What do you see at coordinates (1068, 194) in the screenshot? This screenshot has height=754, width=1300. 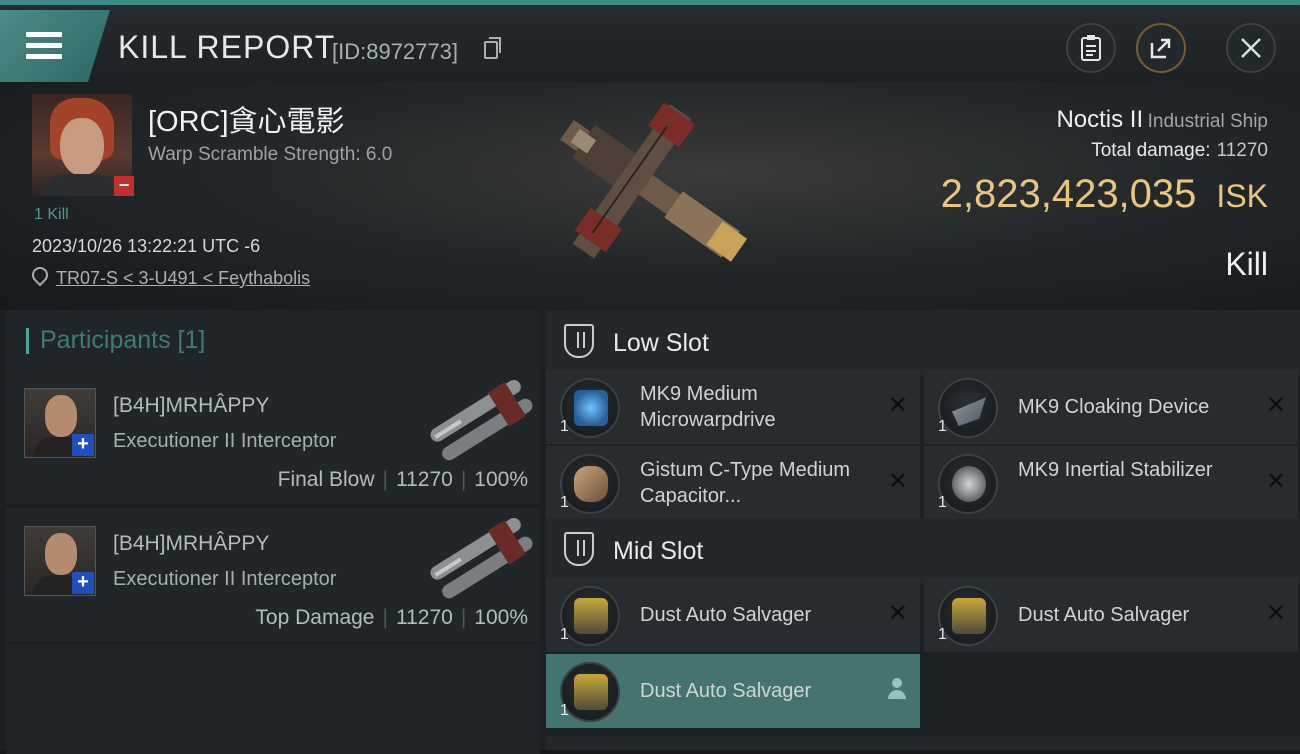 I see `isk-amount: 2,823,423,035` at bounding box center [1068, 194].